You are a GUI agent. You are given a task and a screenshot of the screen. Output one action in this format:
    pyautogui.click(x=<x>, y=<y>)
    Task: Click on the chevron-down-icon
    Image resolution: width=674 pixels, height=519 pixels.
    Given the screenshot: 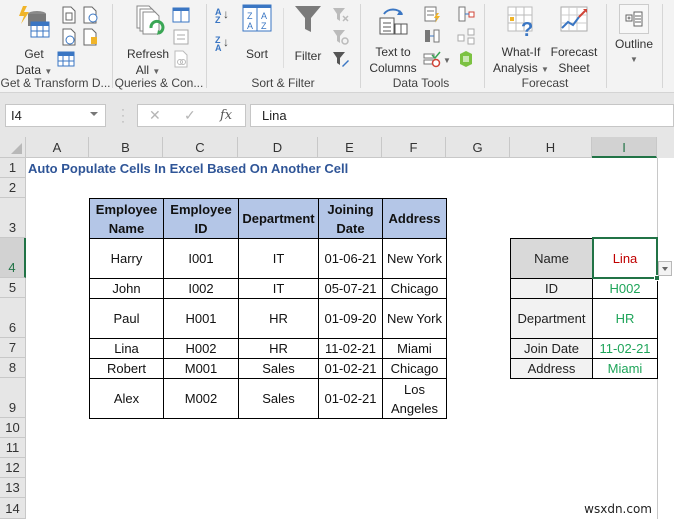 What is the action you would take?
    pyautogui.click(x=94, y=114)
    